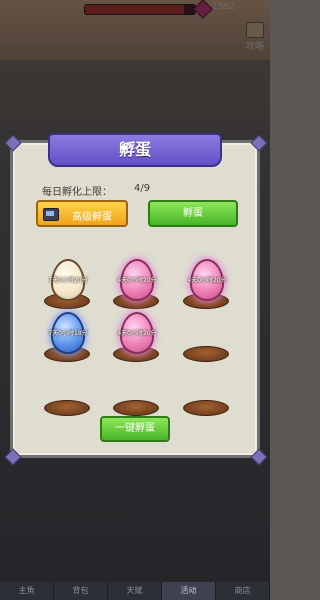  I want to click on nav-tab: 活动, so click(189, 591).